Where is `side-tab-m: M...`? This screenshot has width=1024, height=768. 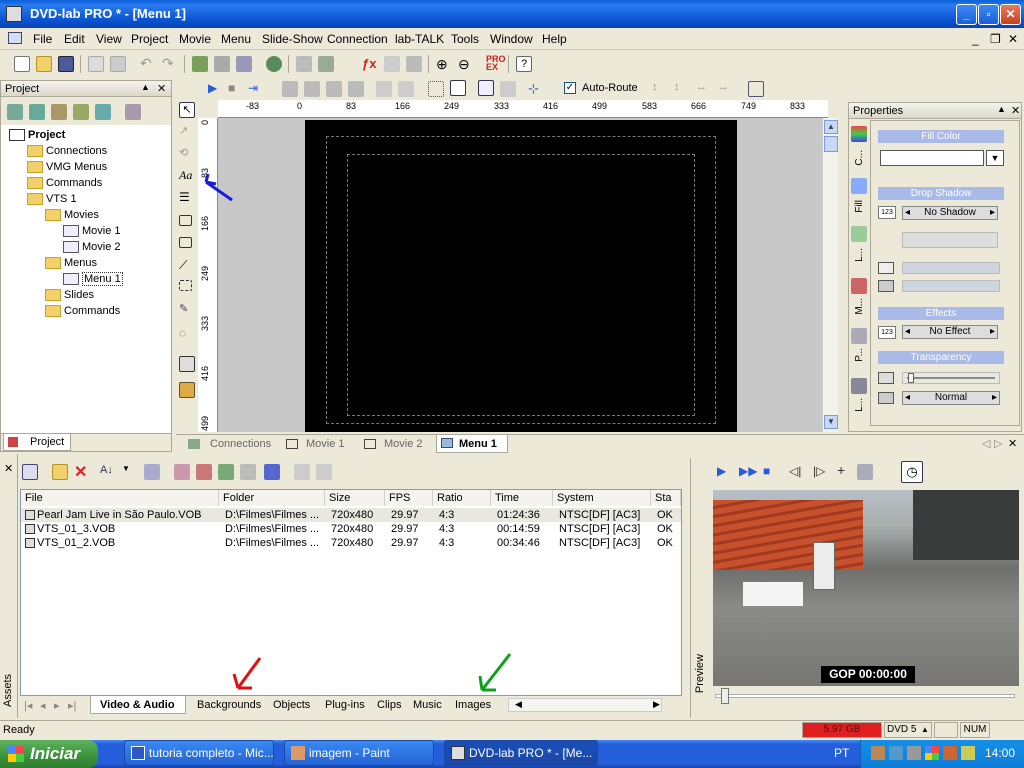 side-tab-m: M... is located at coordinates (859, 306).